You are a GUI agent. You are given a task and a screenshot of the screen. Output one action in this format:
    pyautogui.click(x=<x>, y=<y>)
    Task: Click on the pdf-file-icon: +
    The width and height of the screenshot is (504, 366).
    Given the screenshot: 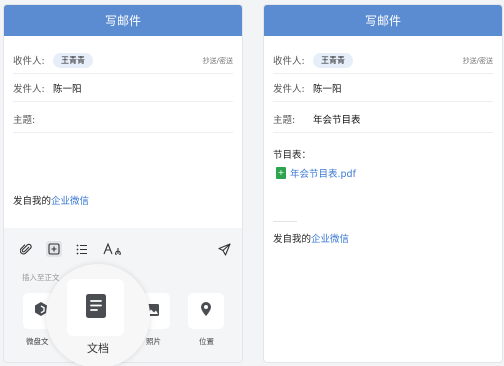 What is the action you would take?
    pyautogui.click(x=281, y=173)
    